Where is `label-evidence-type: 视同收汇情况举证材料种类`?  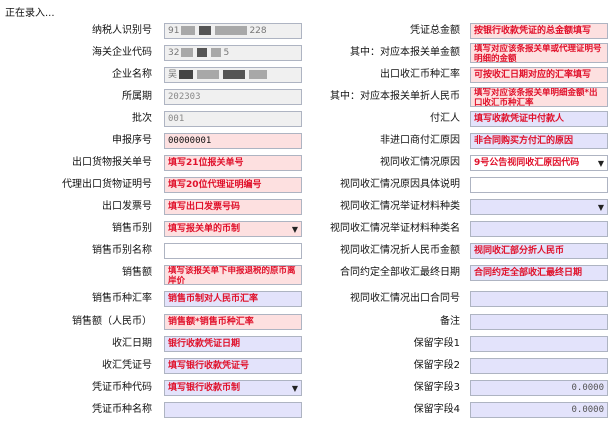
label-evidence-type: 视同收汇情况举证材料种类 is located at coordinates (400, 206).